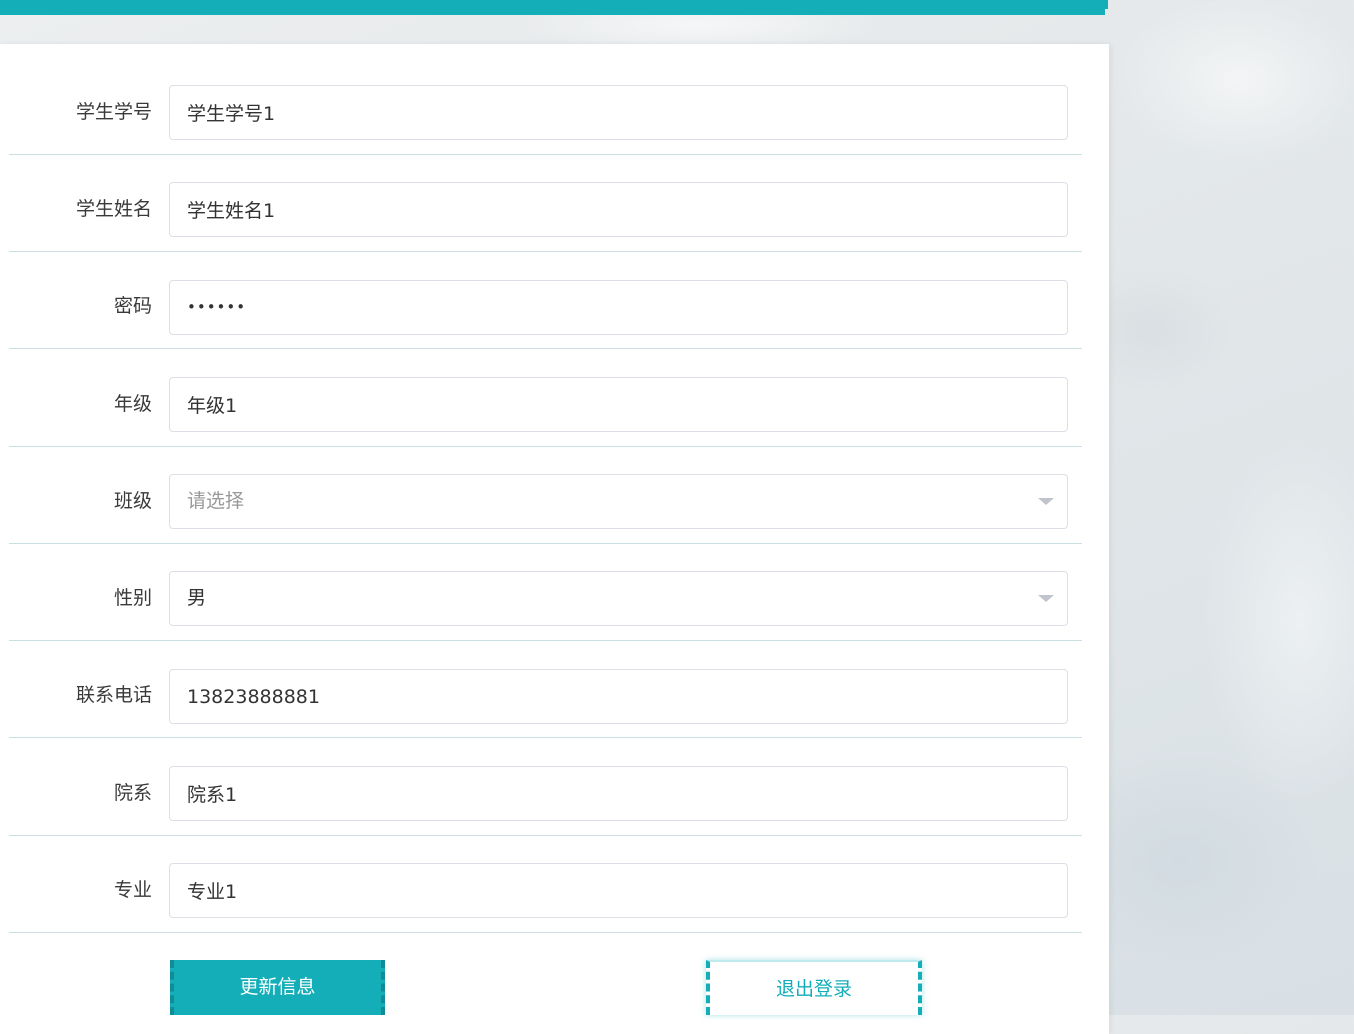  Describe the element at coordinates (113, 695) in the screenshot. I see `phone-label: 联系电话` at that location.